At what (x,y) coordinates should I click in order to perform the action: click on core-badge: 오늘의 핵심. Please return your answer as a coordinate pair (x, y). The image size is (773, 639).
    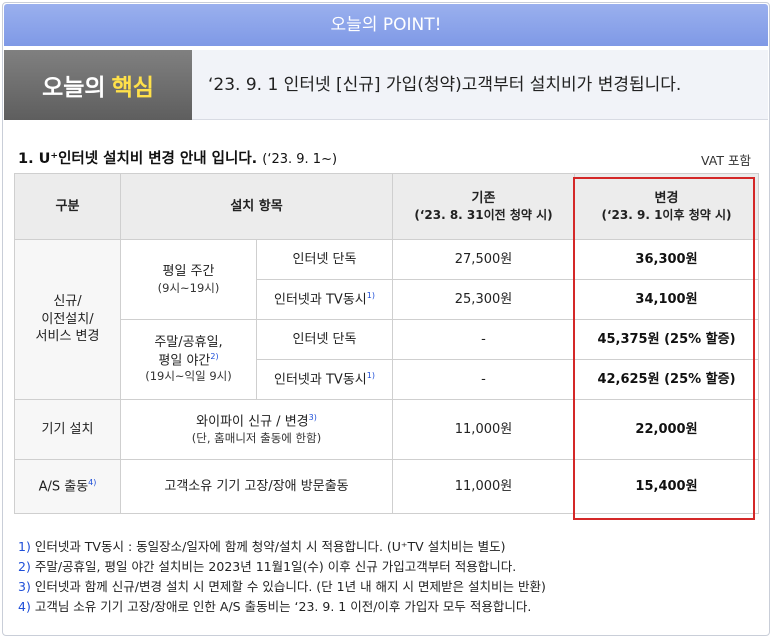
    Looking at the image, I should click on (98, 85).